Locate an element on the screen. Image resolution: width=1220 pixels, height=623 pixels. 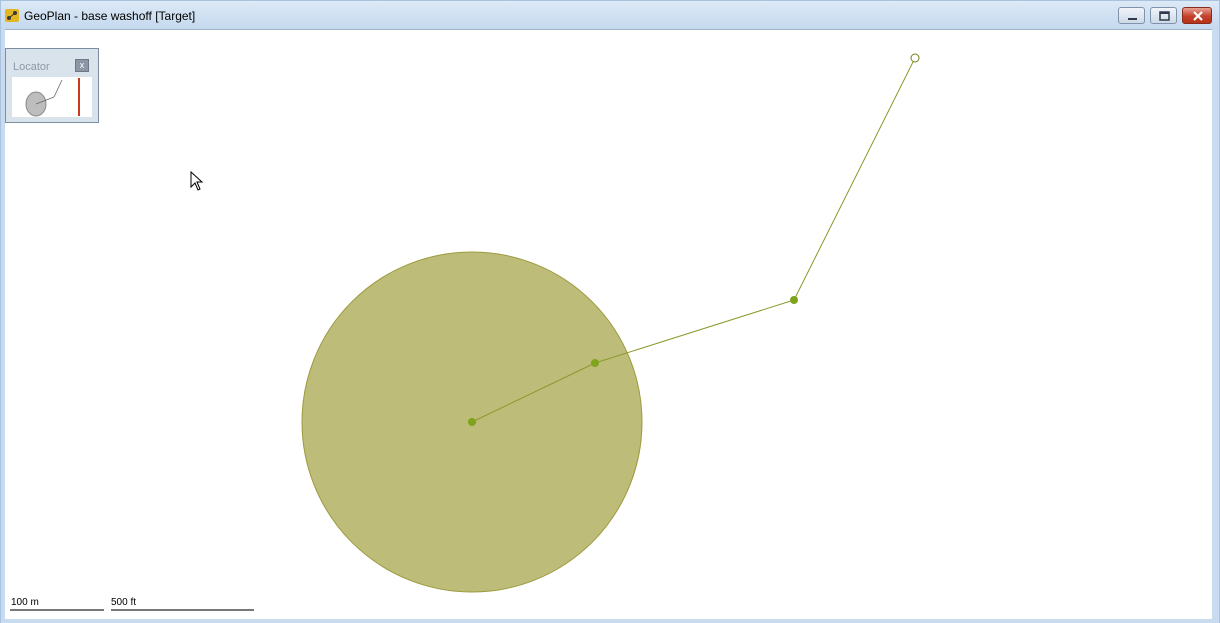
locator-title: Locator is located at coordinates (31, 67).